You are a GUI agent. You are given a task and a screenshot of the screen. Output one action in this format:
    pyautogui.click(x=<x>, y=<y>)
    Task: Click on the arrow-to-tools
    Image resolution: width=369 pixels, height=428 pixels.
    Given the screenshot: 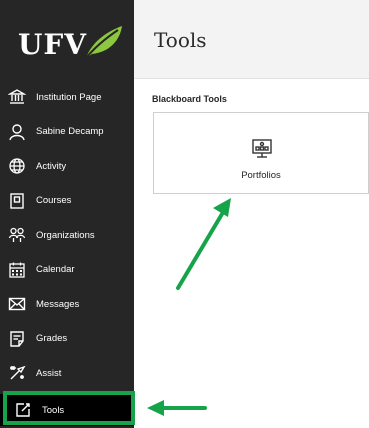 What is the action you would take?
    pyautogui.click(x=177, y=408)
    